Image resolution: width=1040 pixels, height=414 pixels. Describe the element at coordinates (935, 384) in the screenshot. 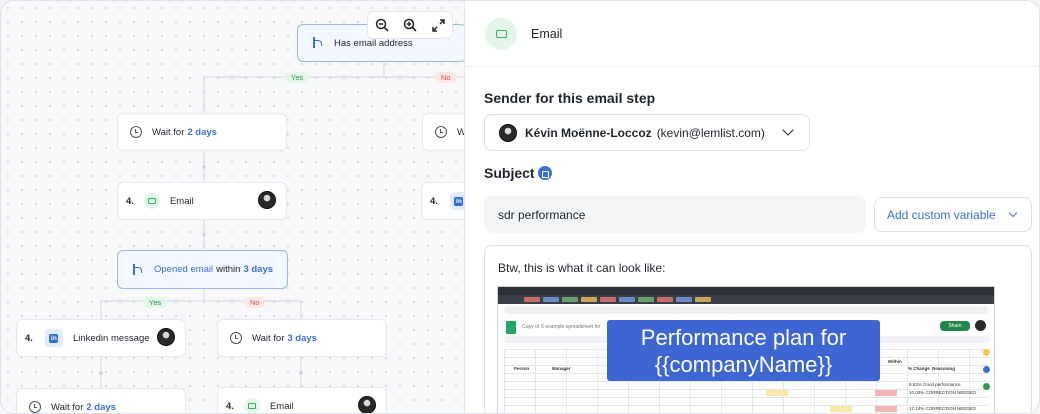

I see `cell-reasoning: 9.93% Good performance` at that location.